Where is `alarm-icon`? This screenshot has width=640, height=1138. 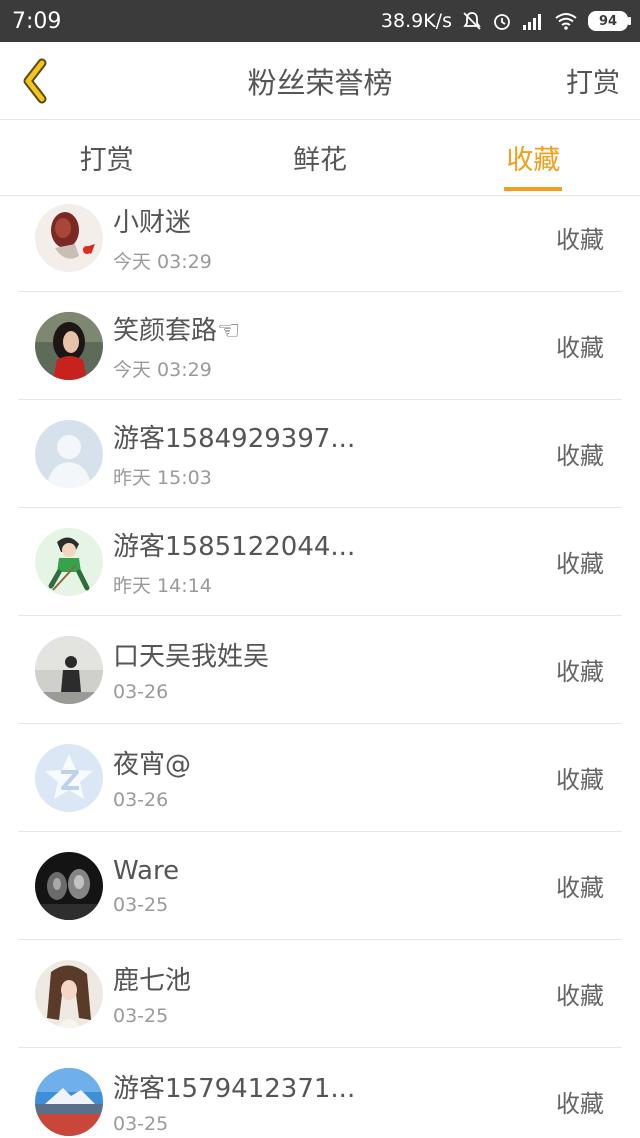
alarm-icon is located at coordinates (502, 21).